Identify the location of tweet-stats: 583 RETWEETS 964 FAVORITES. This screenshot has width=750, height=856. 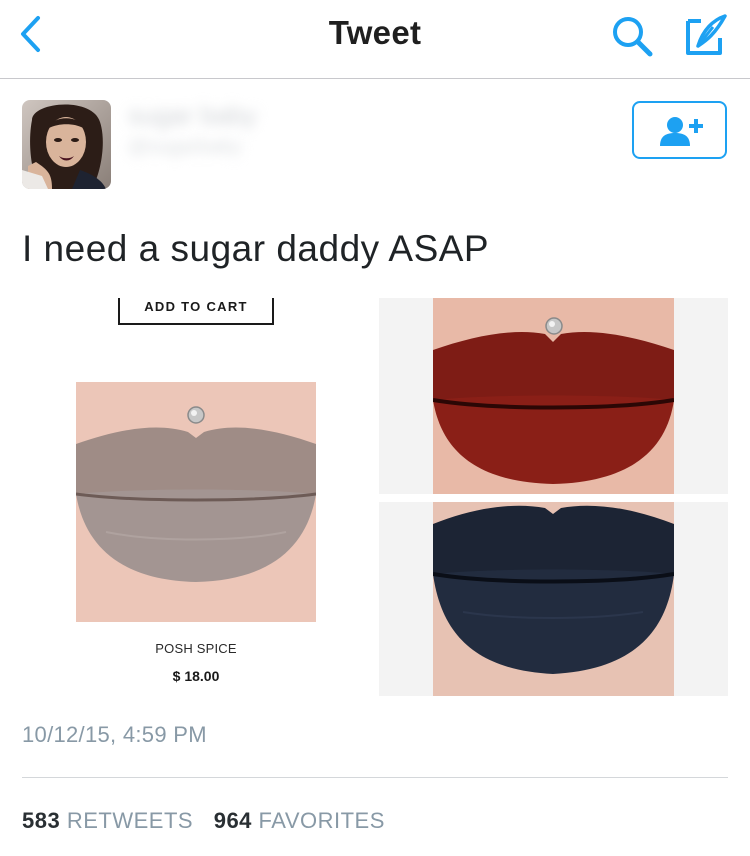
(210, 821).